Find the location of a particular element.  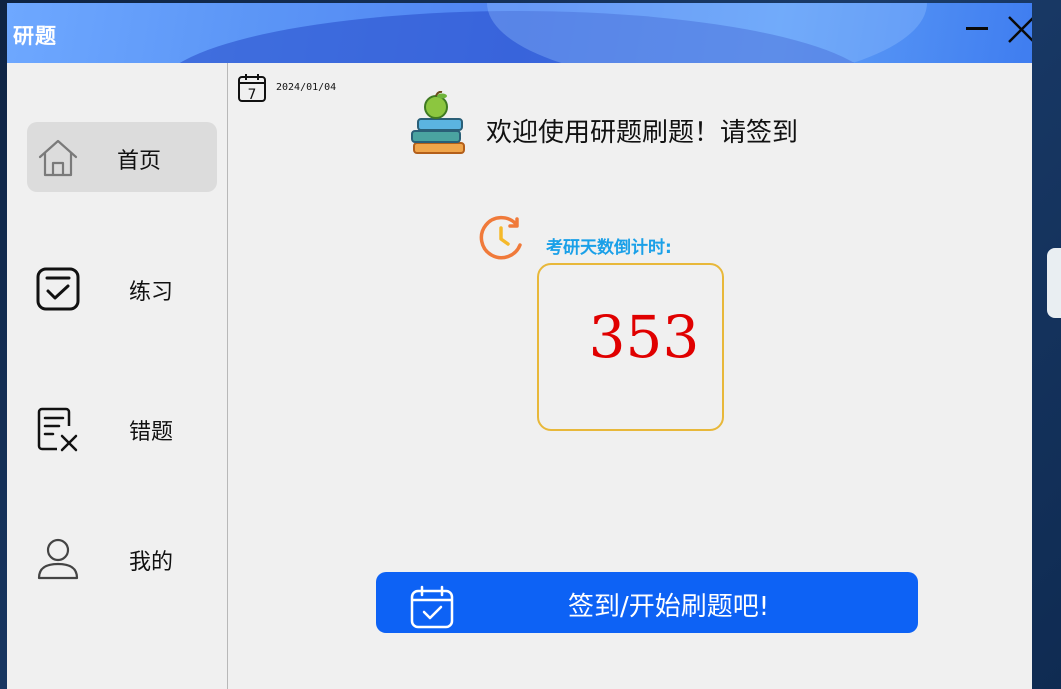

clock-icon is located at coordinates (500, 237).